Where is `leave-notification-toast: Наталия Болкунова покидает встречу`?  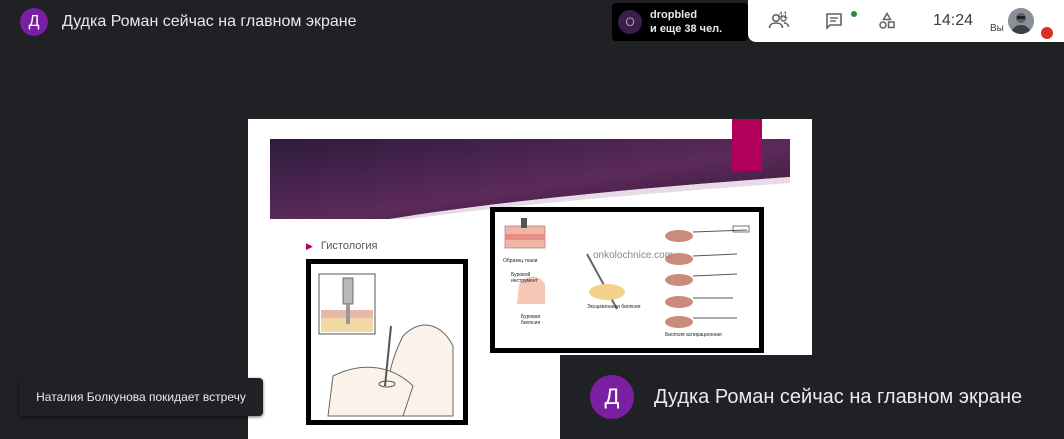 leave-notification-toast: Наталия Болкунова покидает встречу is located at coordinates (141, 397).